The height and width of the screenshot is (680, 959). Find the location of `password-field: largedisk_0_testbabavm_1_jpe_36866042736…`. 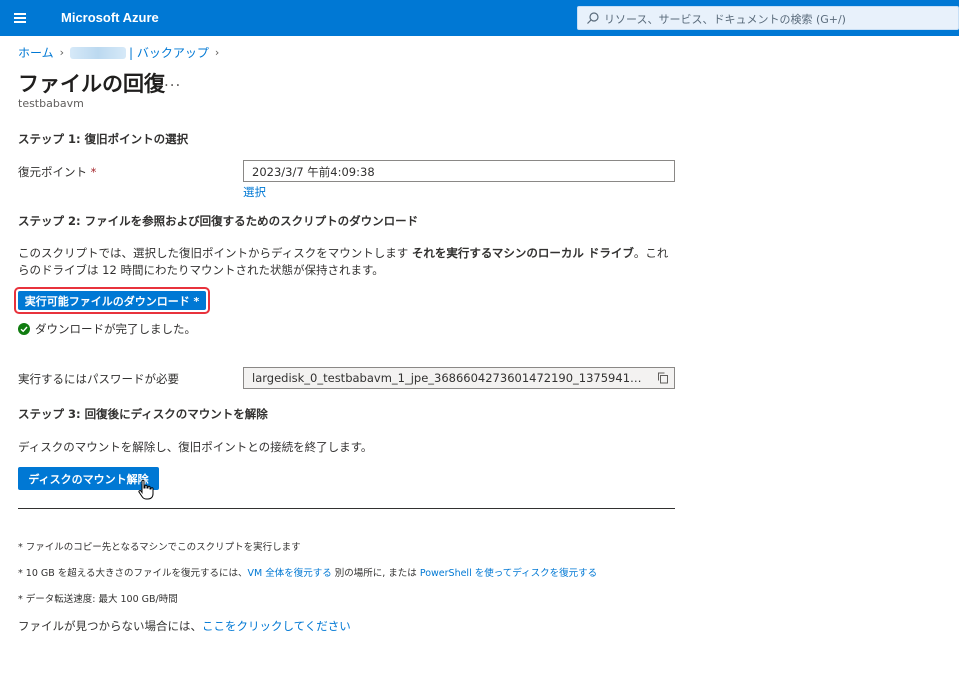

password-field: largedisk_0_testbabavm_1_jpe_36866042736… is located at coordinates (459, 378).